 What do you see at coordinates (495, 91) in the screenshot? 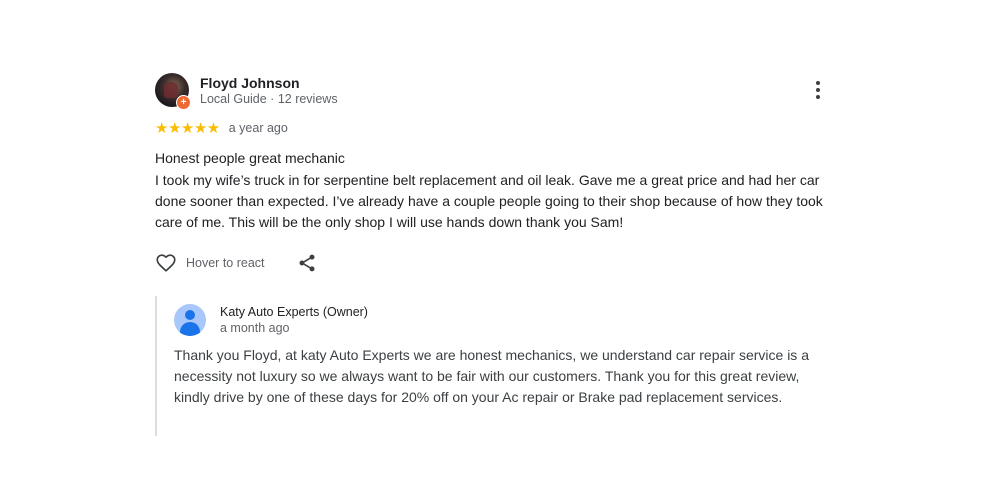
I see `review-header: + Floyd Johnson Local Guide · 12 reviews` at bounding box center [495, 91].